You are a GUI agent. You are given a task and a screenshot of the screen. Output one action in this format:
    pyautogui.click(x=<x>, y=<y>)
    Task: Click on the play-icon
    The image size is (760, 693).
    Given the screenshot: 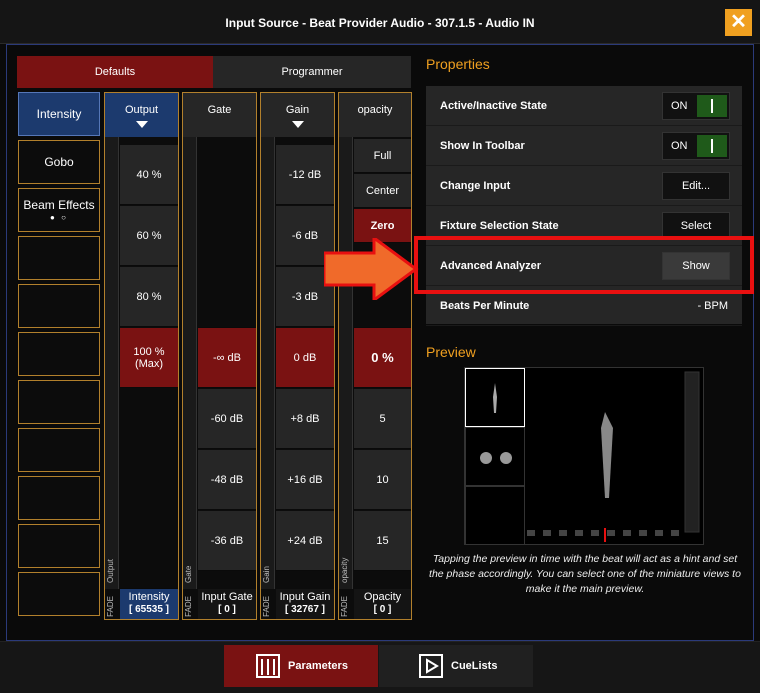 What is the action you would take?
    pyautogui.click(x=431, y=666)
    